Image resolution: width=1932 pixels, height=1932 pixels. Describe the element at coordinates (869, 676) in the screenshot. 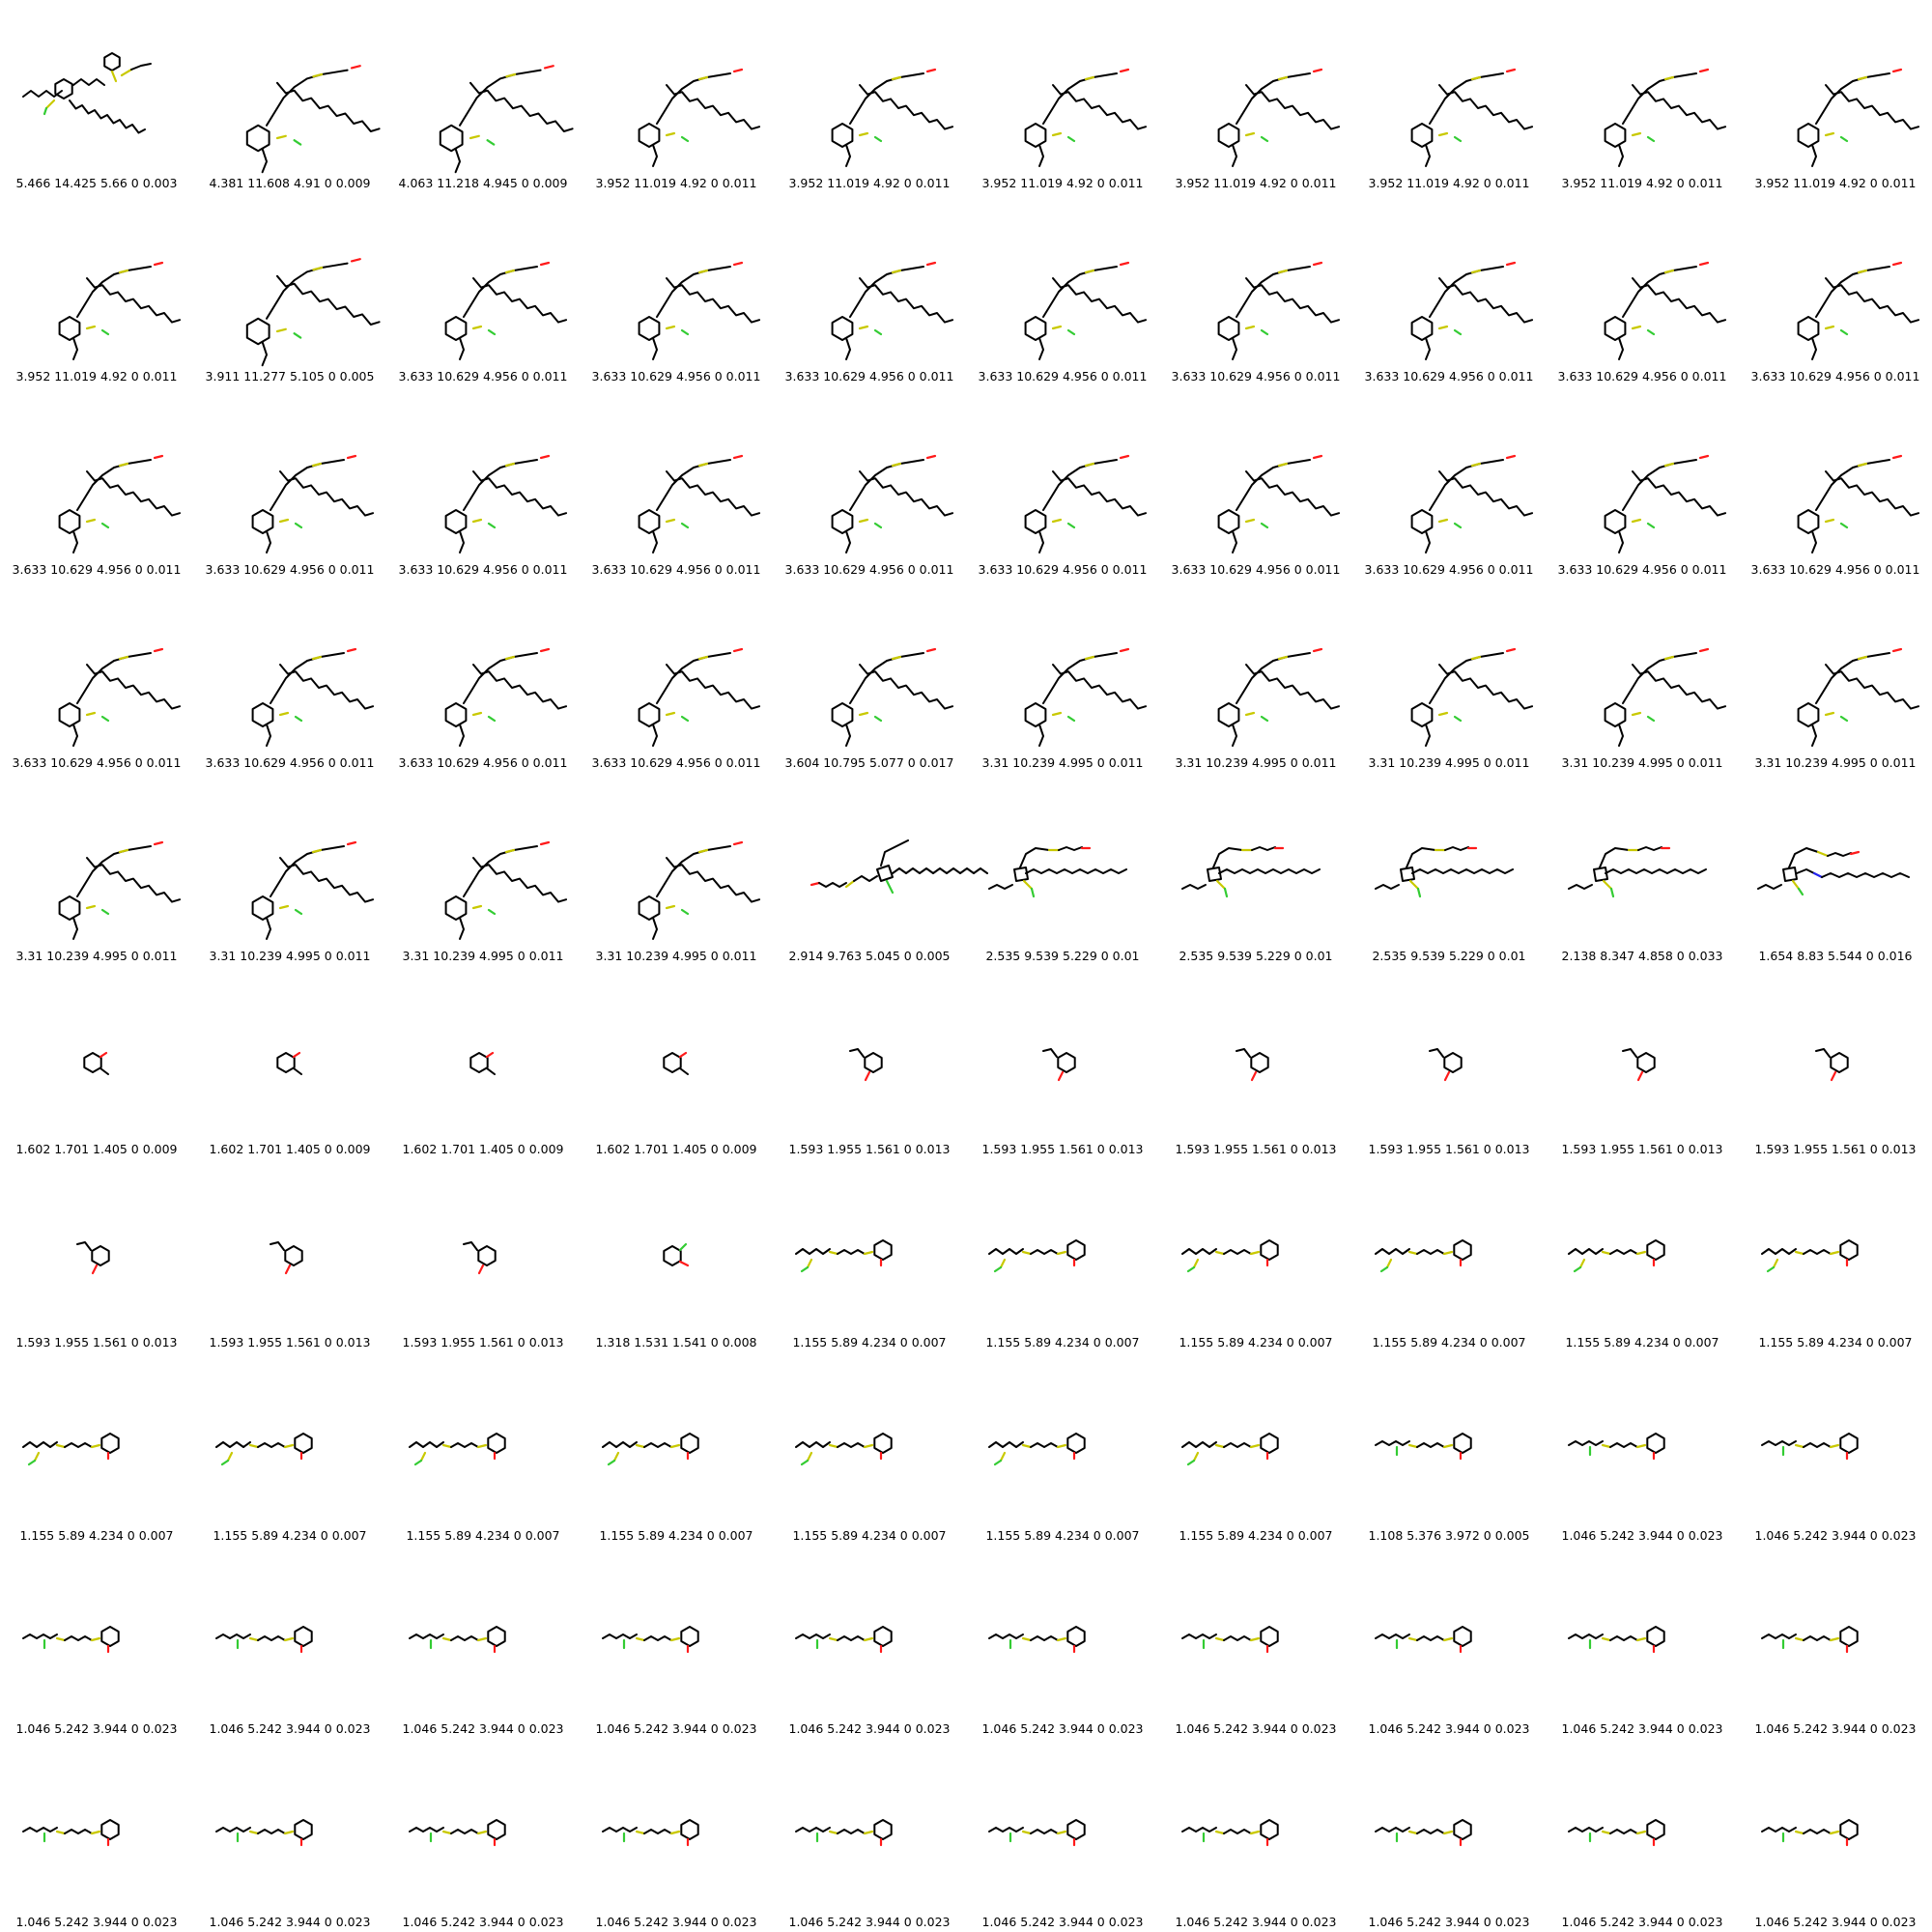

I see `grid-cell: 3.604 10.795 5.077 0 0.017` at that location.